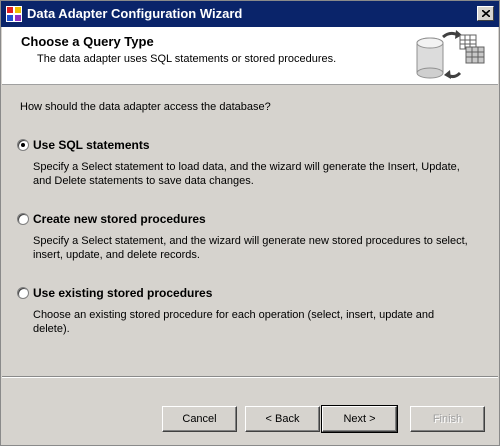 The height and width of the screenshot is (446, 500). I want to click on next-button: Next >, so click(359, 419).